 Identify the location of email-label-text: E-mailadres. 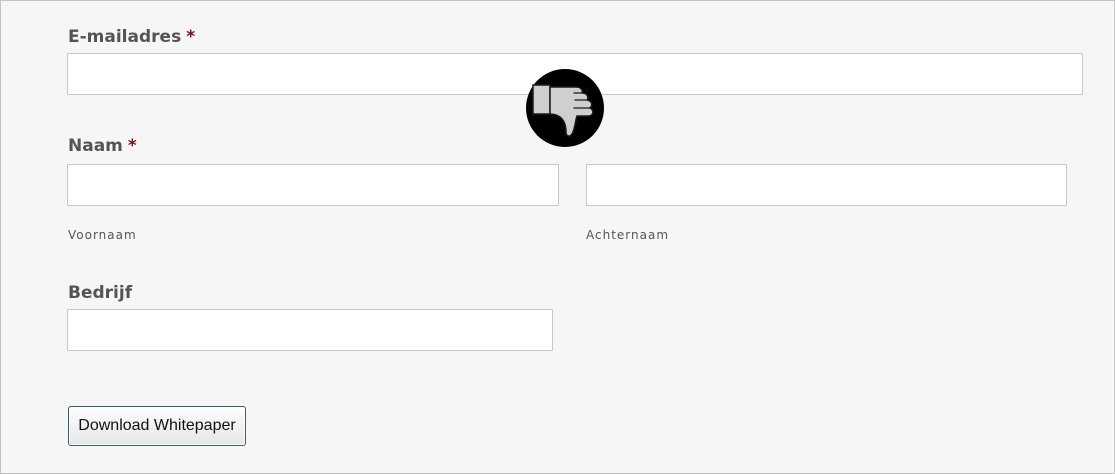
(125, 37).